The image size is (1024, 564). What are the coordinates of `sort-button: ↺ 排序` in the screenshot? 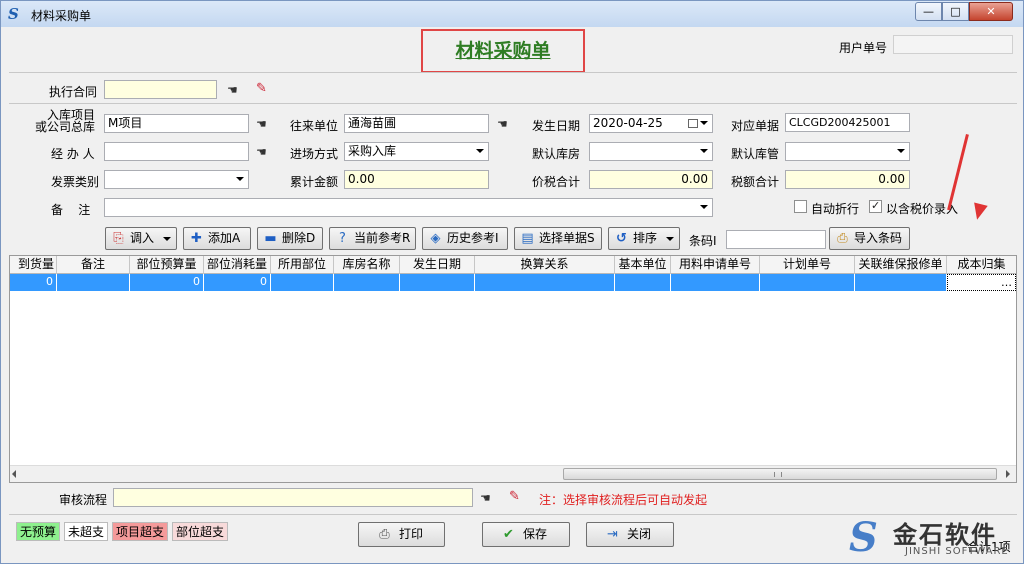 It's located at (644, 238).